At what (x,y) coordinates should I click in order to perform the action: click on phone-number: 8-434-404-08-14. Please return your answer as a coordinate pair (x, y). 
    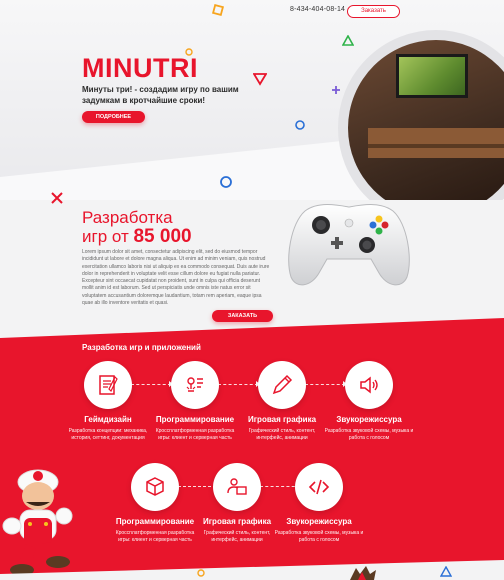
    Looking at the image, I should click on (317, 9).